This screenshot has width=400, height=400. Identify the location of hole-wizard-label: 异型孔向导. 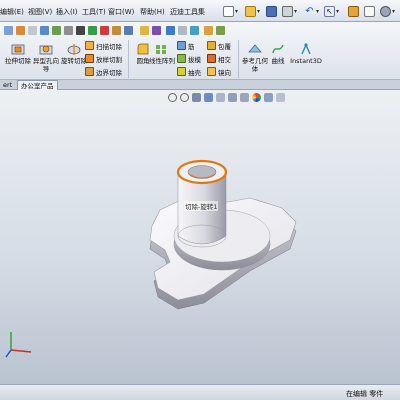
(46, 65).